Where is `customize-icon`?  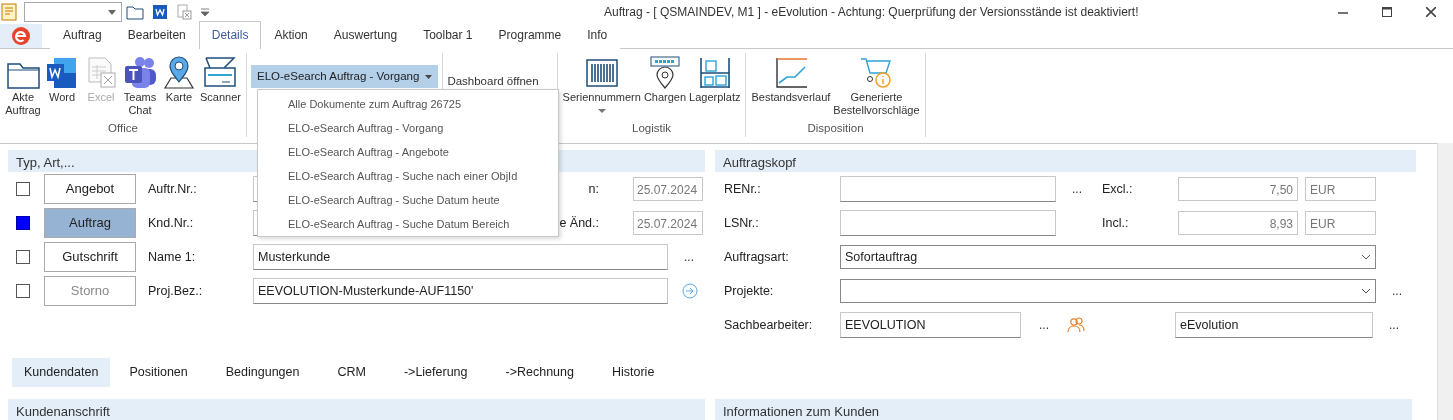
customize-icon is located at coordinates (205, 11).